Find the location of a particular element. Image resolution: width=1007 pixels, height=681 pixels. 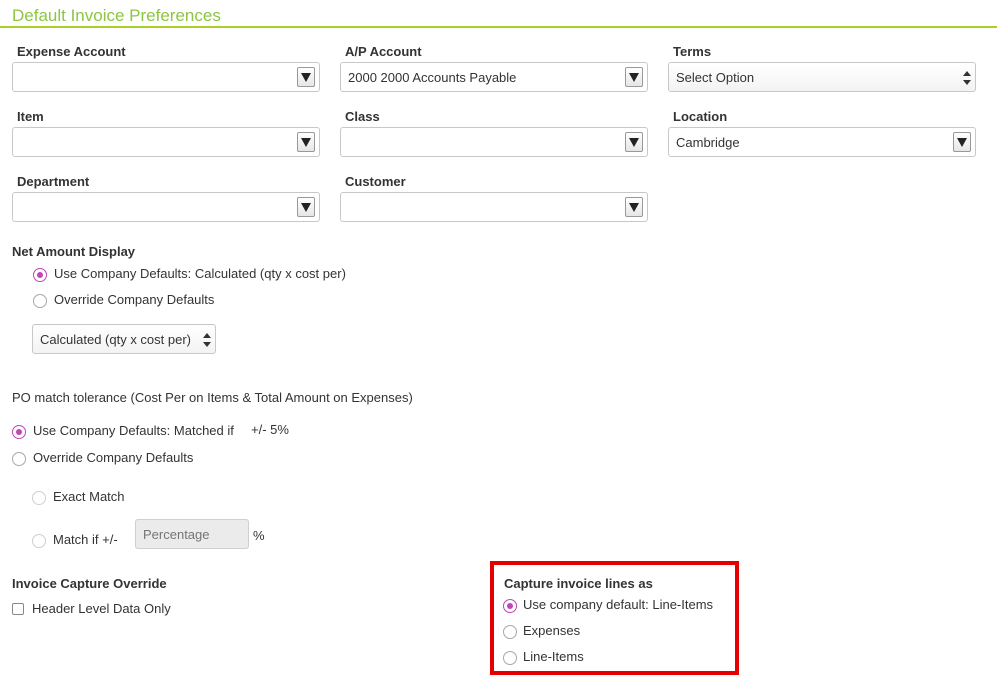

po-match-override-label: Override Company Defaults is located at coordinates (113, 457).